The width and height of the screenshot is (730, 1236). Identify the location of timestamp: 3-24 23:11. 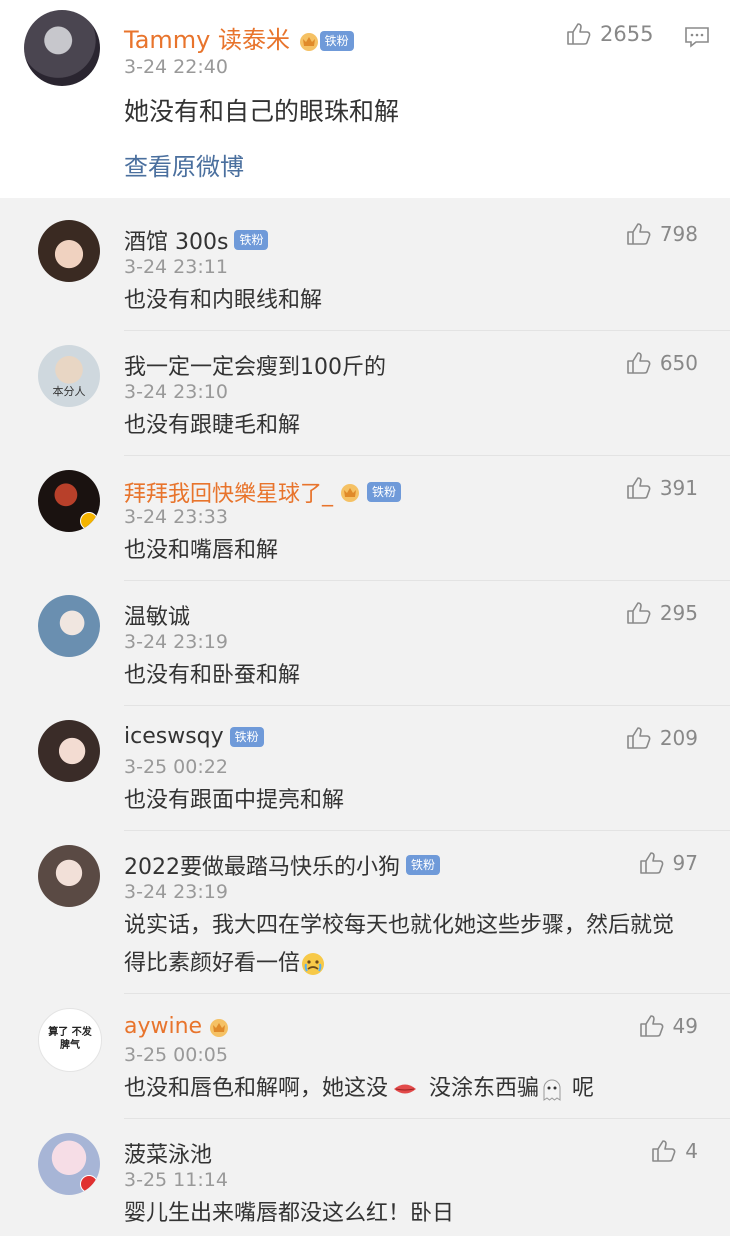
(176, 267).